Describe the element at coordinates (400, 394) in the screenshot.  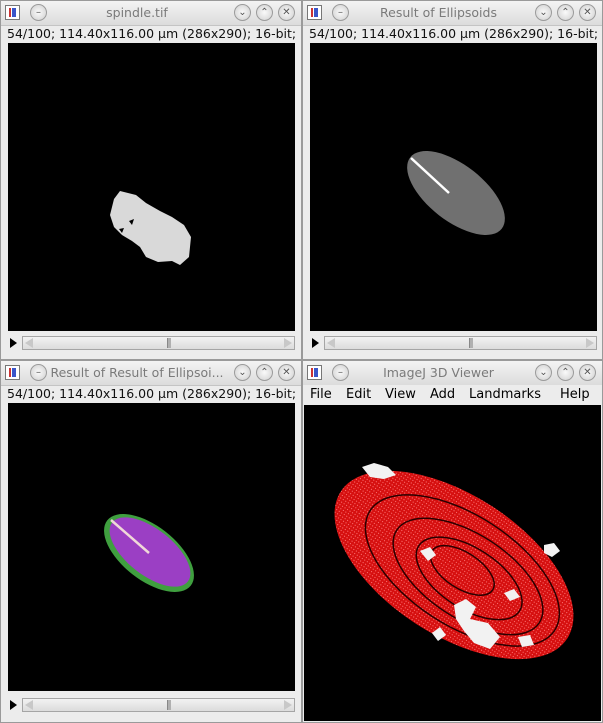
I see `menu-view: View` at that location.